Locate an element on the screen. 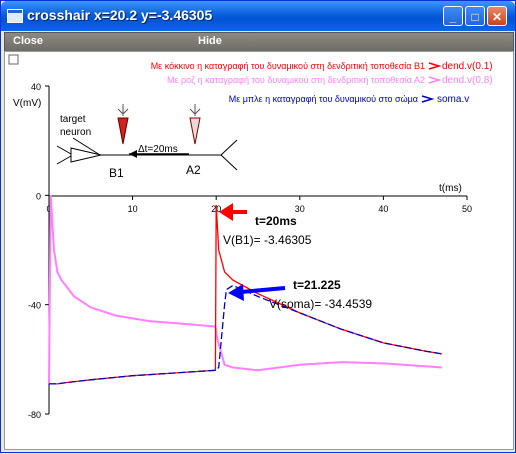 This screenshot has height=454, width=516. minimize-icon: _ is located at coordinates (453, 17).